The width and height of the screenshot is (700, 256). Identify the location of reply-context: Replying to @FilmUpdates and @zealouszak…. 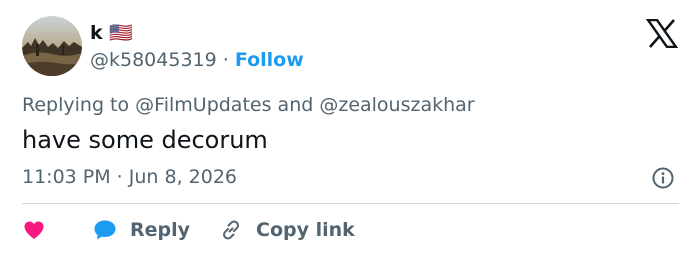
(248, 105).